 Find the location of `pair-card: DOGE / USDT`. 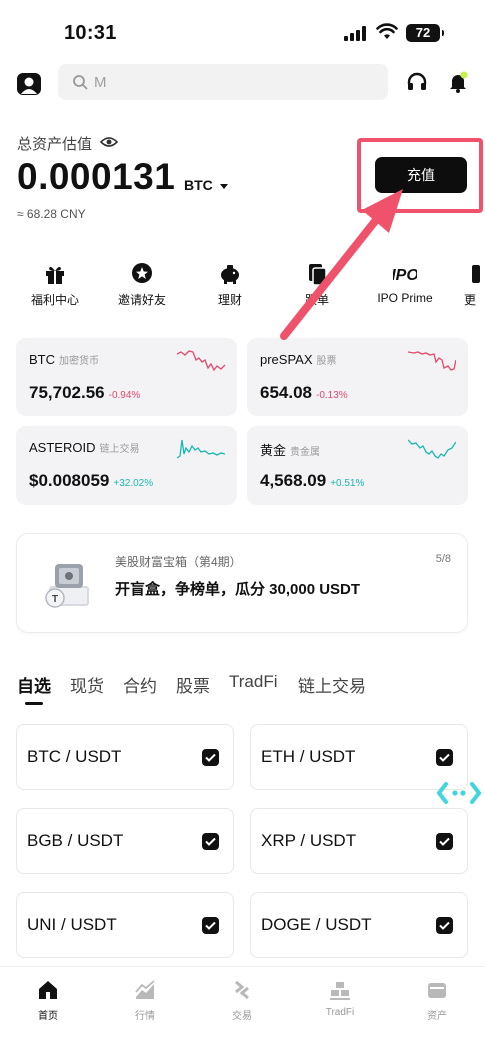

pair-card: DOGE / USDT is located at coordinates (359, 925).